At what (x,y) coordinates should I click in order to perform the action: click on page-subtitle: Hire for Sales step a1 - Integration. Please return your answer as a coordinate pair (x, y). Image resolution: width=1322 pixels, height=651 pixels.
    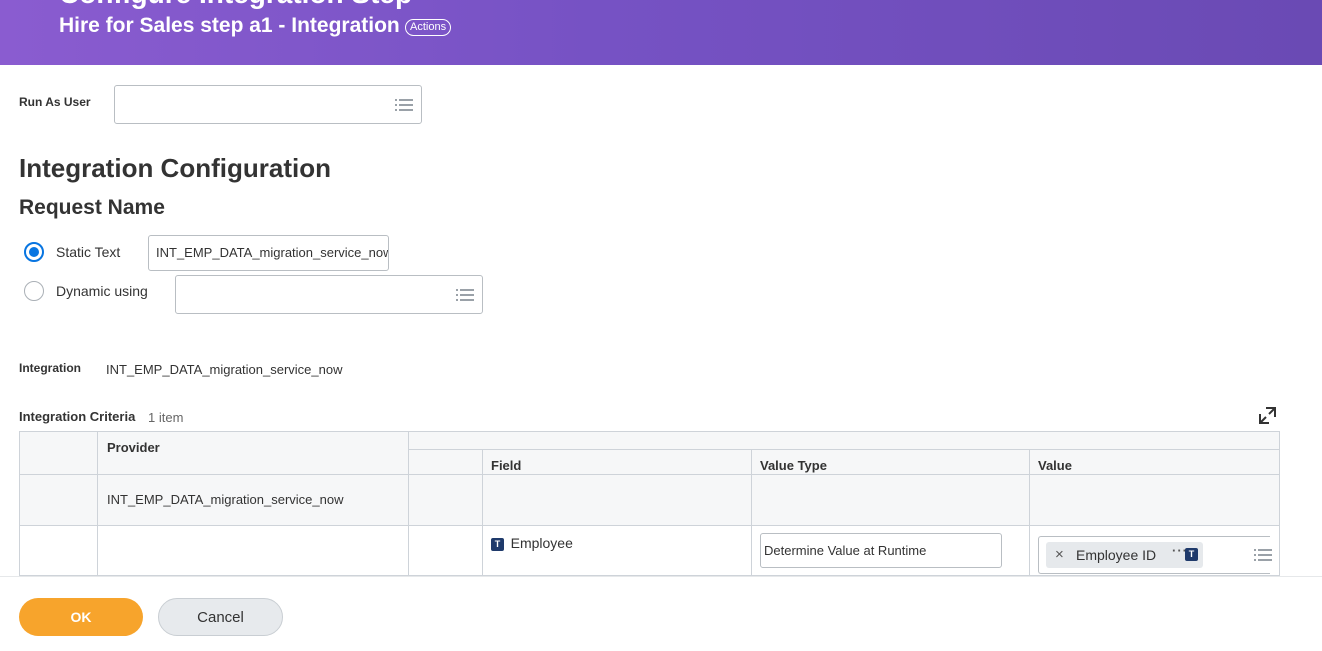
    Looking at the image, I should click on (229, 25).